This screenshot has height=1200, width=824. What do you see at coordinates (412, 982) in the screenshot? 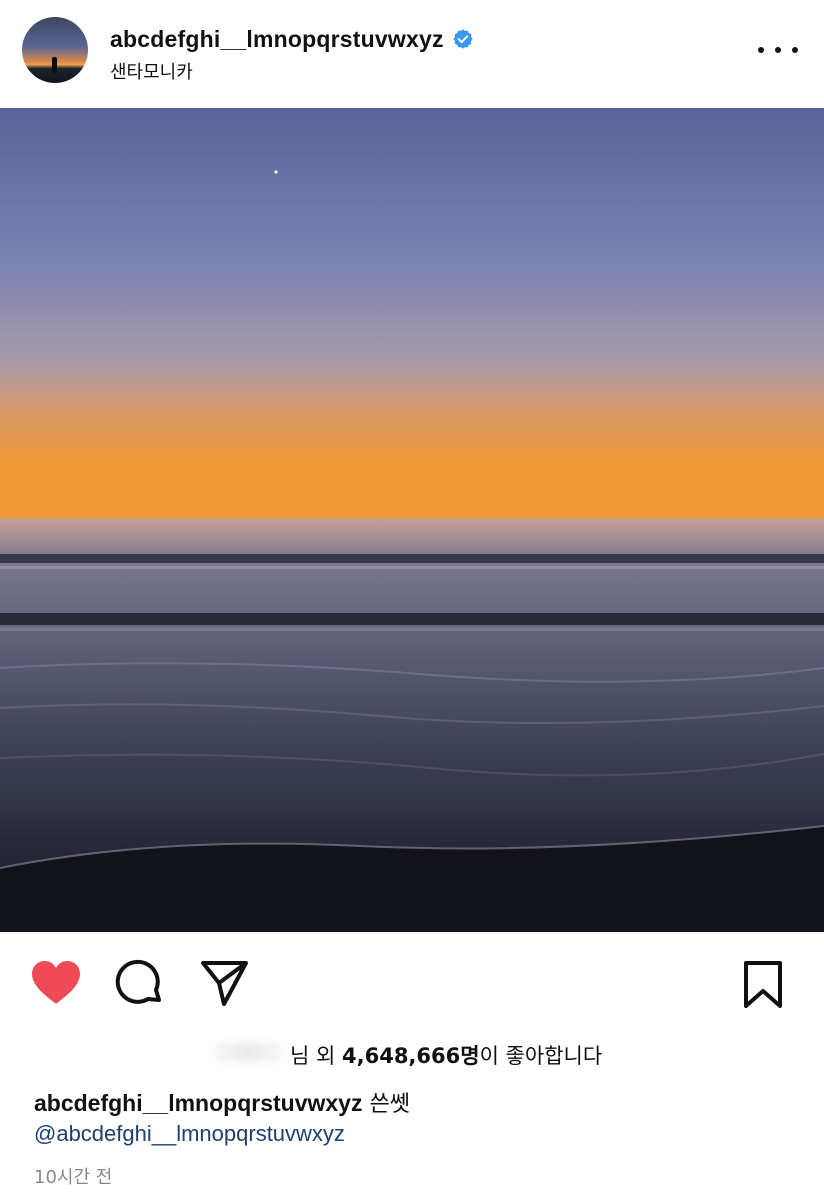
I see `action-bar` at bounding box center [412, 982].